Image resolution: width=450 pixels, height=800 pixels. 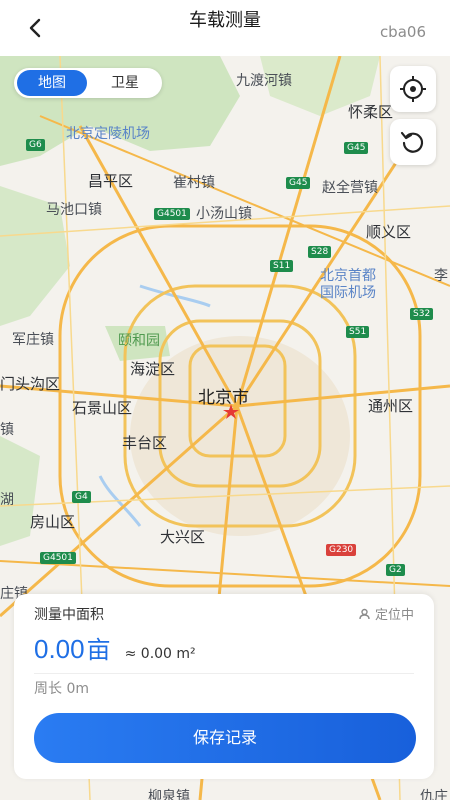 What do you see at coordinates (74, 210) in the screenshot?
I see `map-label: 马池口镇` at bounding box center [74, 210].